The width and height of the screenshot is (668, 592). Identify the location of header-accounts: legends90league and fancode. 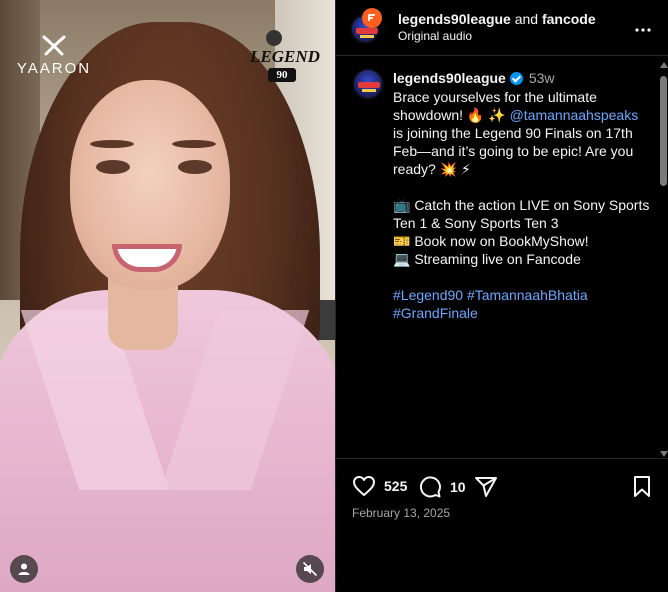
(497, 19).